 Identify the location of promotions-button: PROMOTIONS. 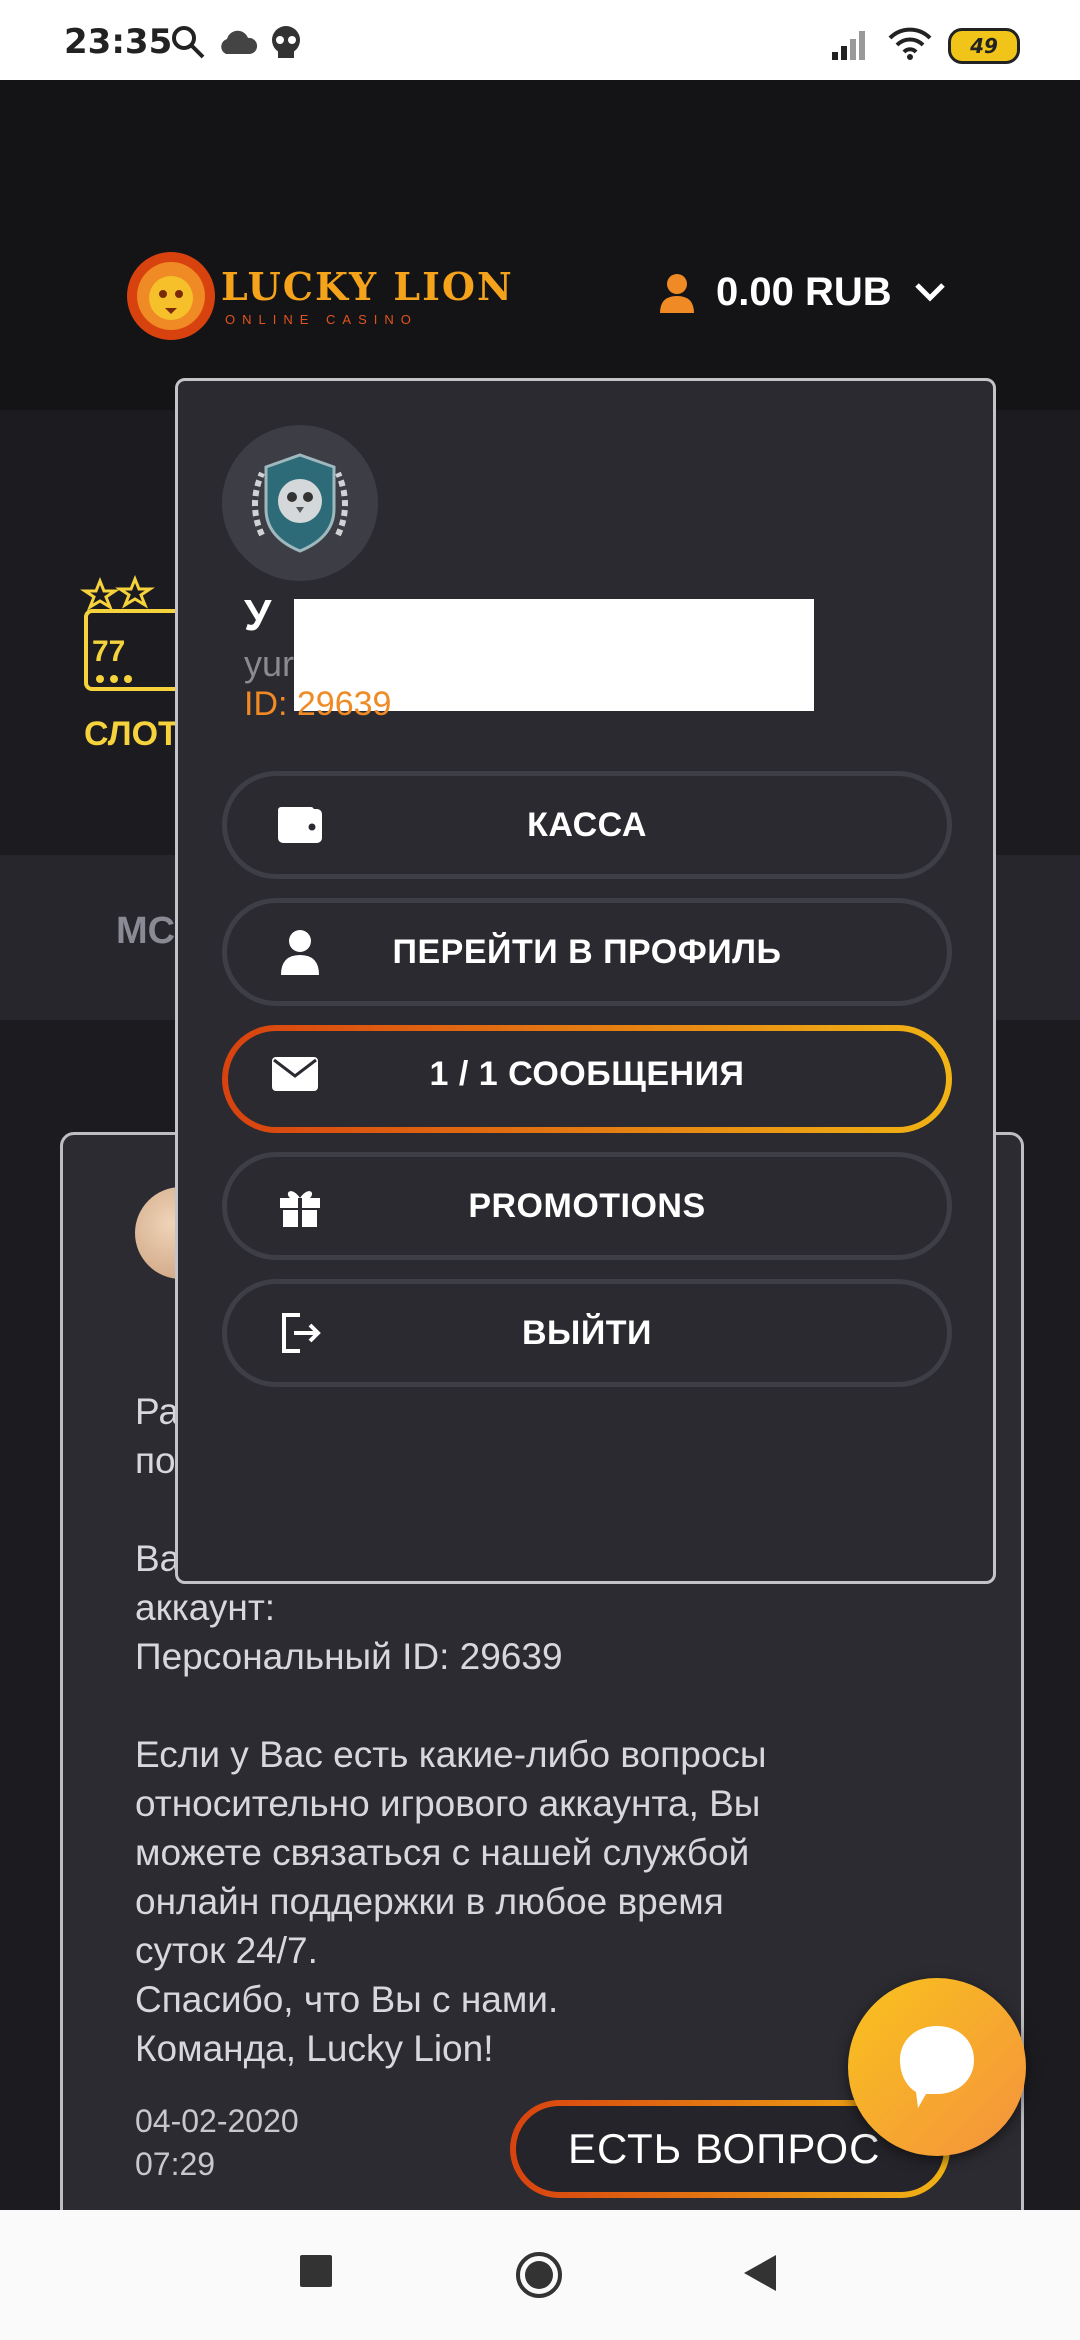
(587, 1206).